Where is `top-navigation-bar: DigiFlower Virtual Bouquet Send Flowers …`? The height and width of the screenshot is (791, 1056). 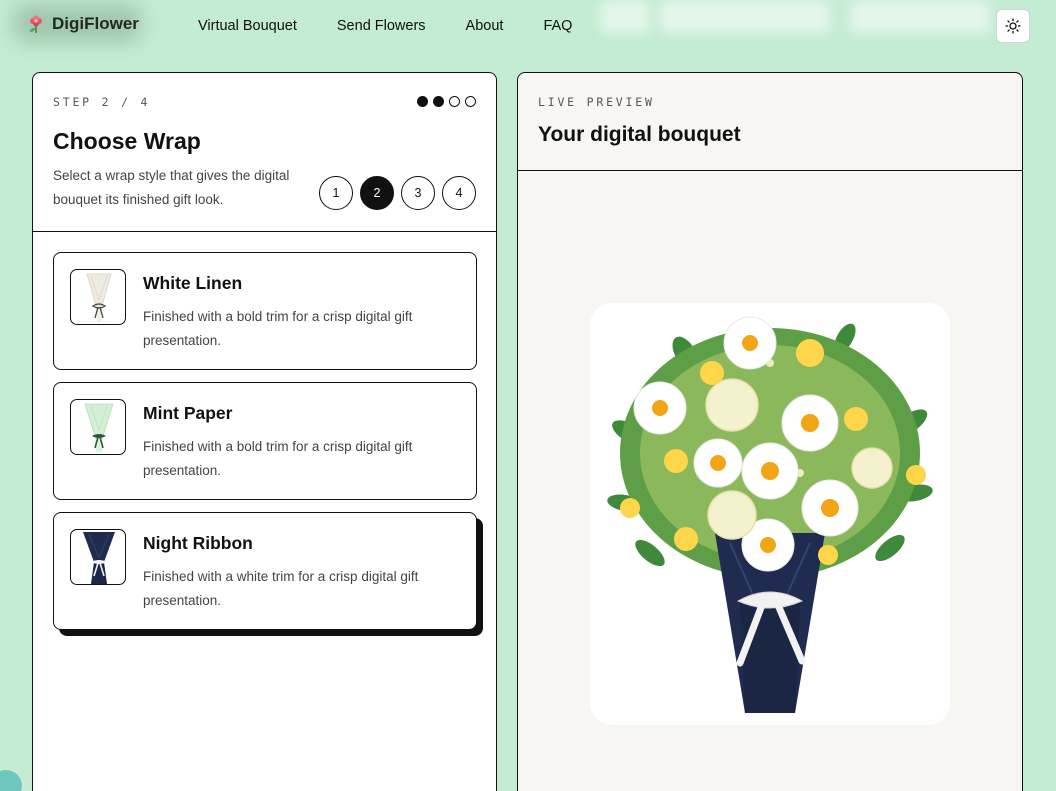 top-navigation-bar: DigiFlower Virtual Bouquet Send Flowers … is located at coordinates (528, 26).